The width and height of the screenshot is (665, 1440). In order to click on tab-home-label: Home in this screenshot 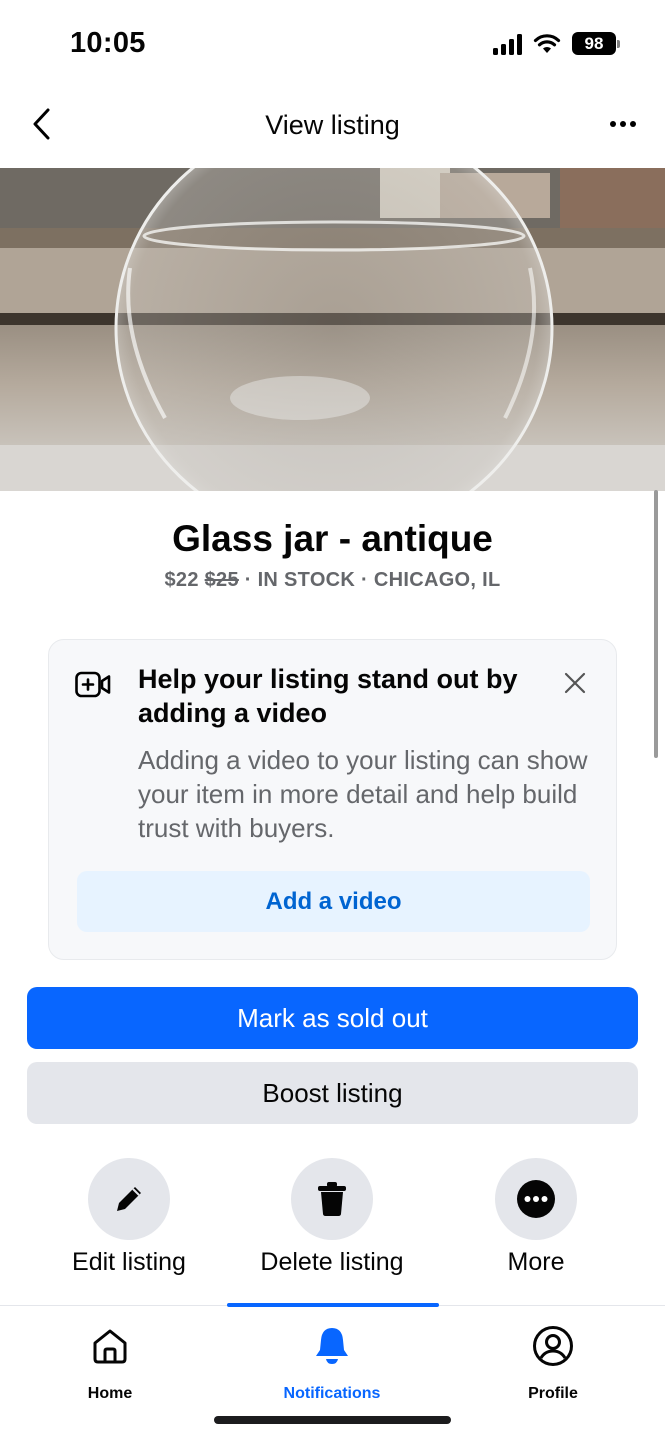, I will do `click(110, 1393)`.